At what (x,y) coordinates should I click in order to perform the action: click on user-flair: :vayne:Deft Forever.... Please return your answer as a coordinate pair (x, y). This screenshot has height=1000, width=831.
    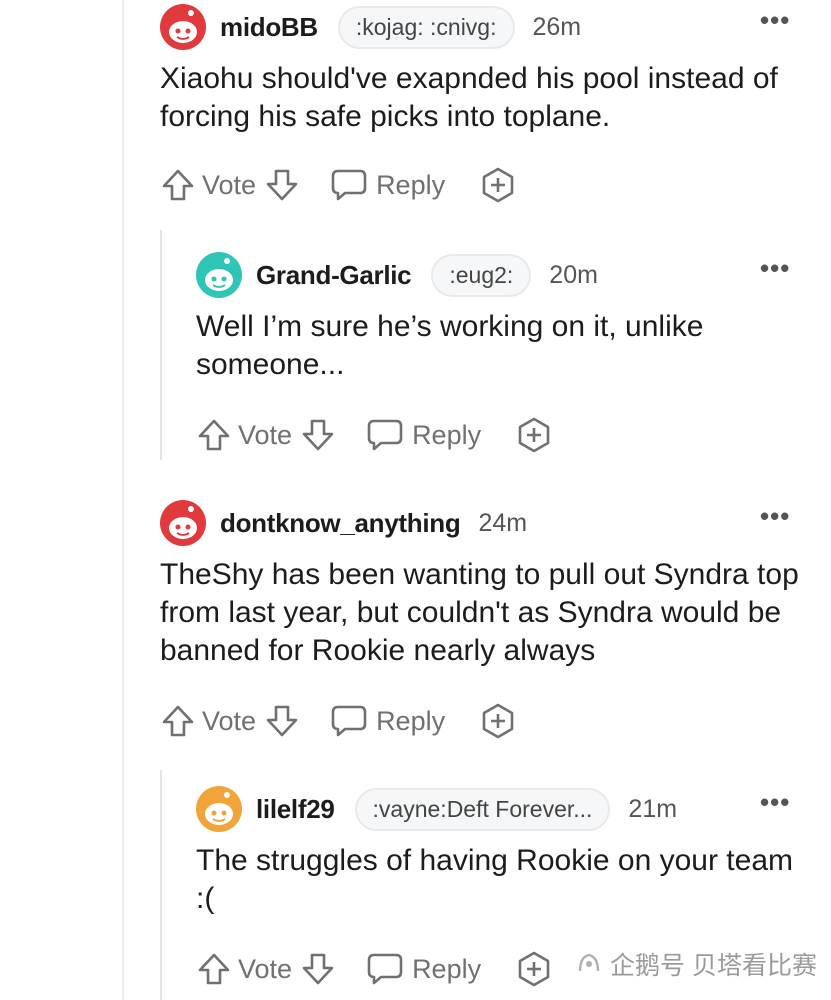
    Looking at the image, I should click on (482, 809).